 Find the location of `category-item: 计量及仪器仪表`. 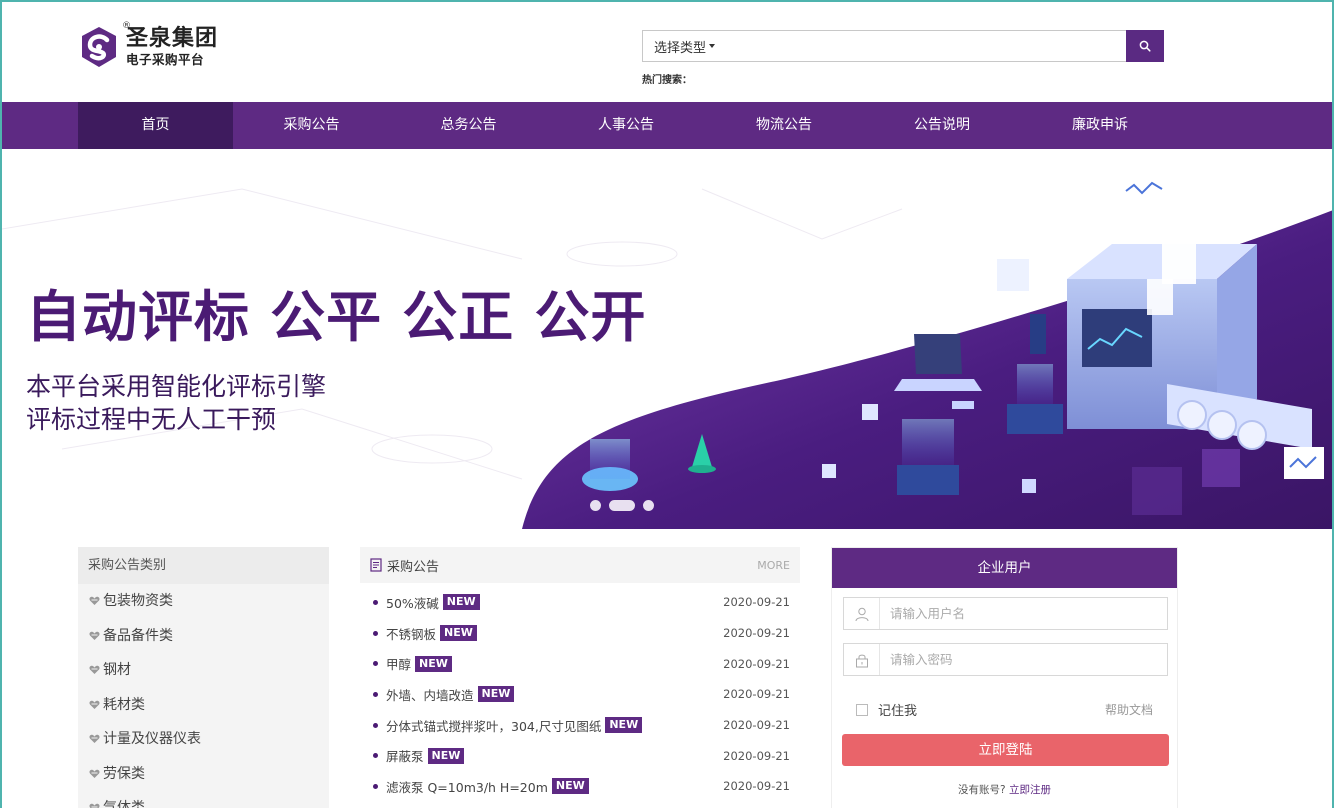

category-item: 计量及仪器仪表 is located at coordinates (203, 739).